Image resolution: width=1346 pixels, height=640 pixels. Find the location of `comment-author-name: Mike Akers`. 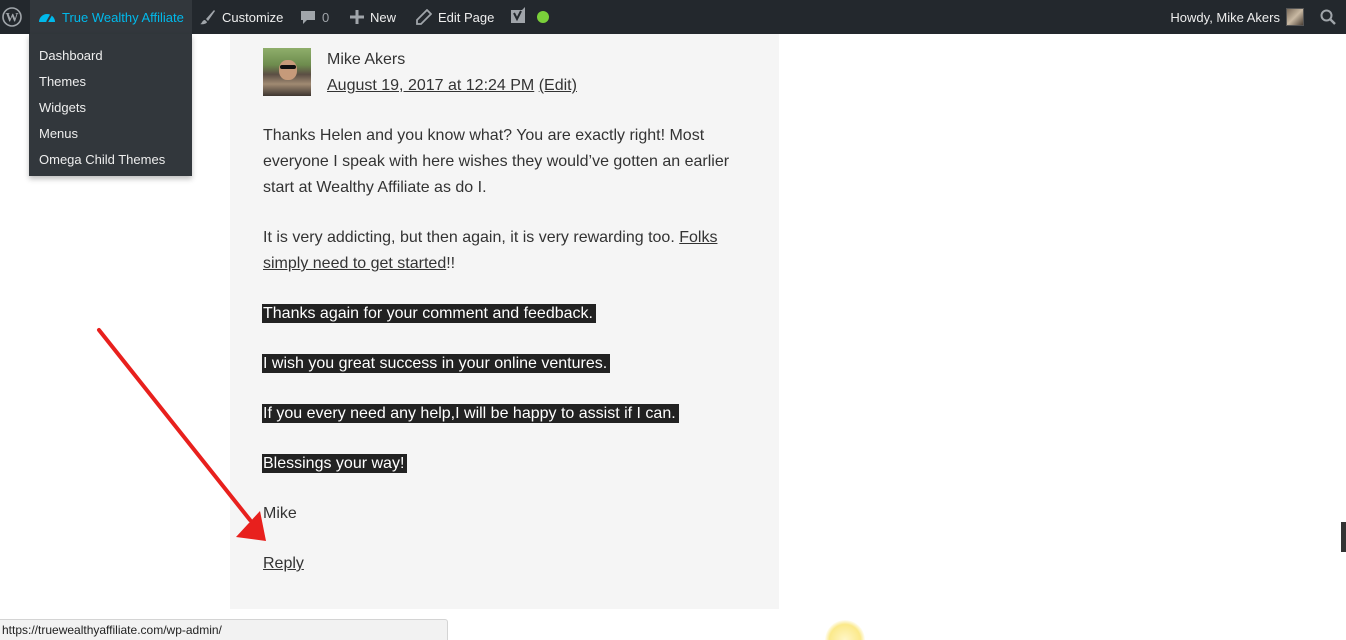

comment-author-name: Mike Akers is located at coordinates (366, 59).